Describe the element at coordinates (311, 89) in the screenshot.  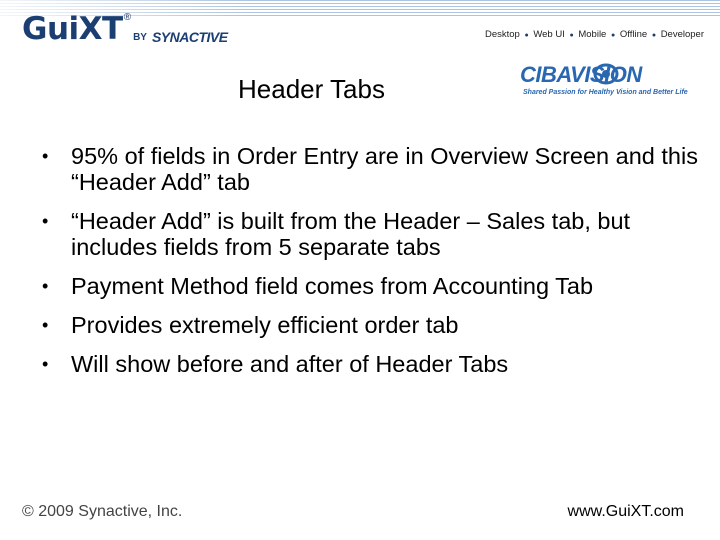
I see `slide-title: Header Tabs` at that location.